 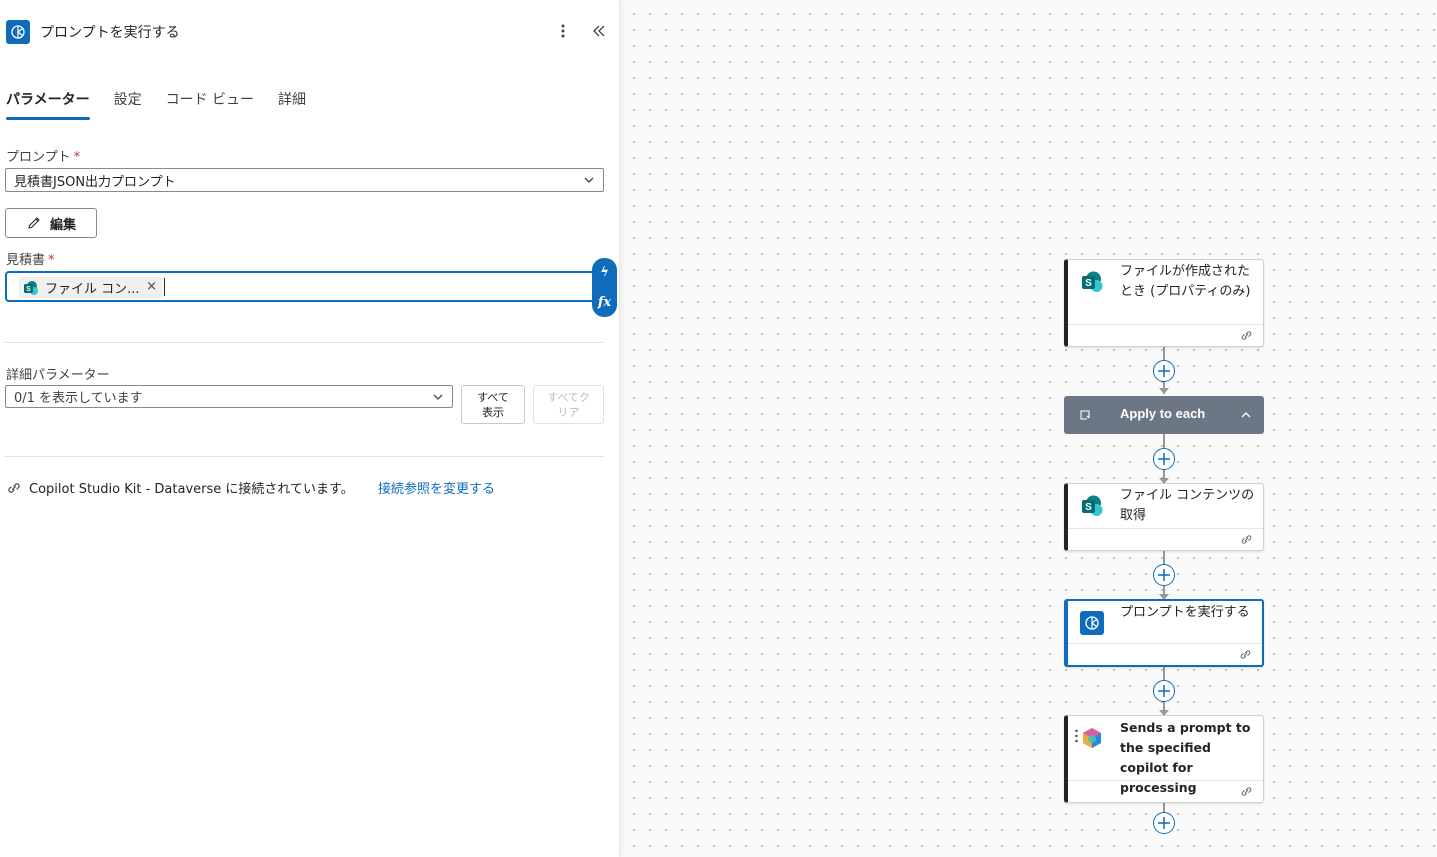 What do you see at coordinates (436, 487) in the screenshot?
I see `change-connection-link: 接続参照を変更する` at bounding box center [436, 487].